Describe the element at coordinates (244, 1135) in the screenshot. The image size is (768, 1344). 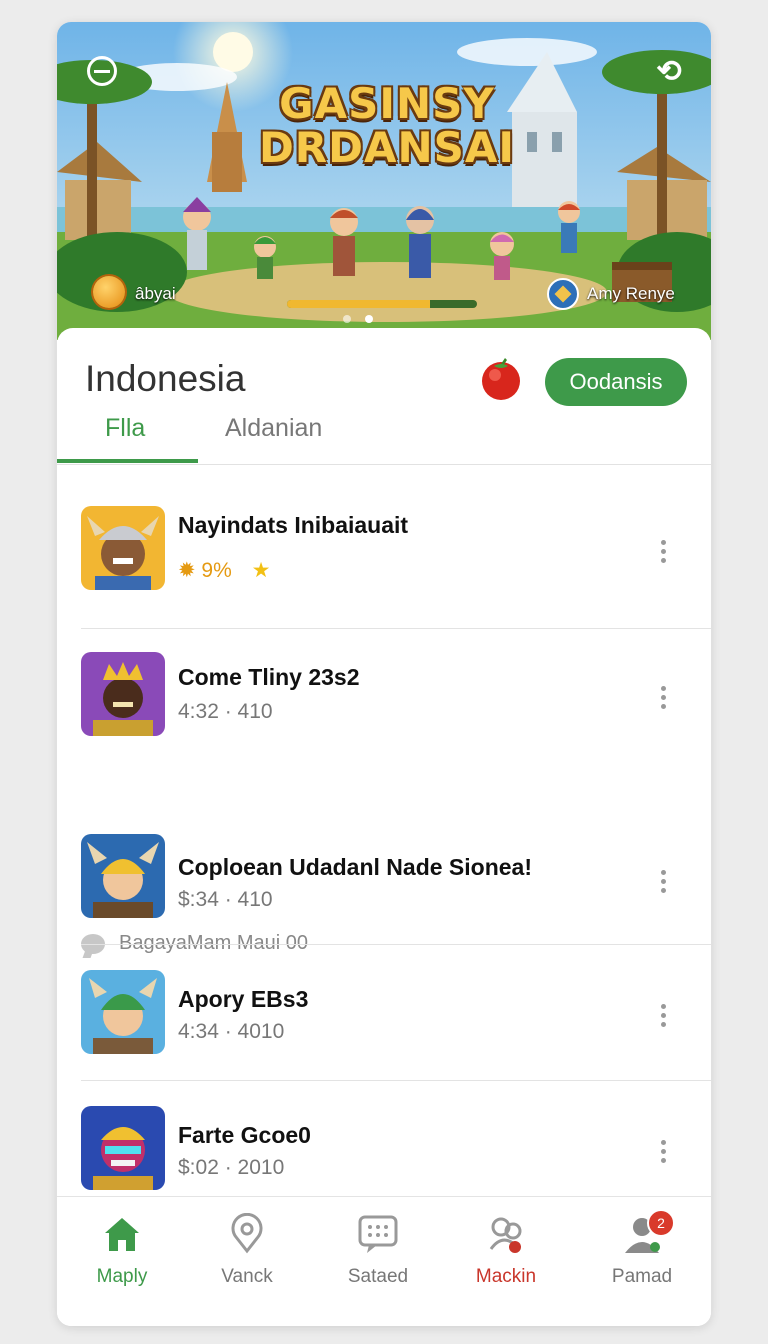
I see `list-item-title: Farte Gcoe0` at that location.